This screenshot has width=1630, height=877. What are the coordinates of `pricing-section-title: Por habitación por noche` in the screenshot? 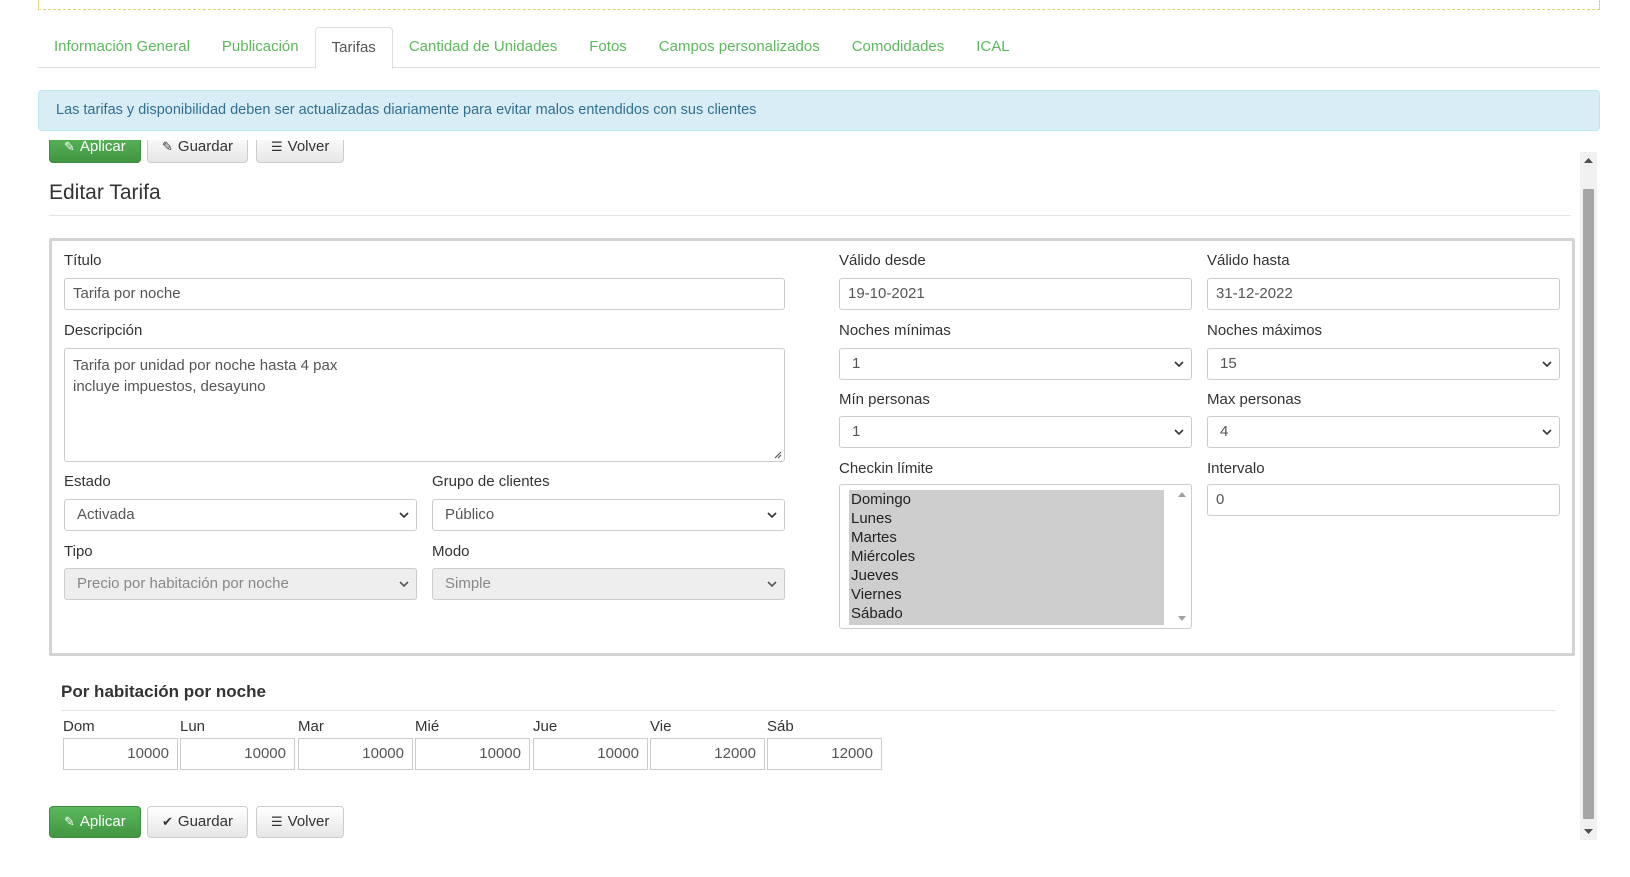 It's located at (163, 691).